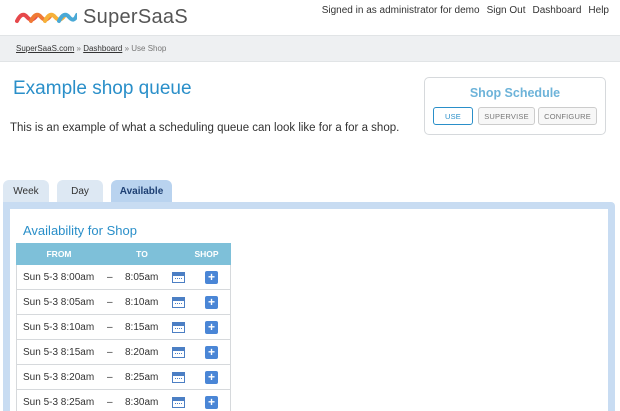 This screenshot has width=620, height=411. I want to click on logo-text: SuperSaaS, so click(135, 16).